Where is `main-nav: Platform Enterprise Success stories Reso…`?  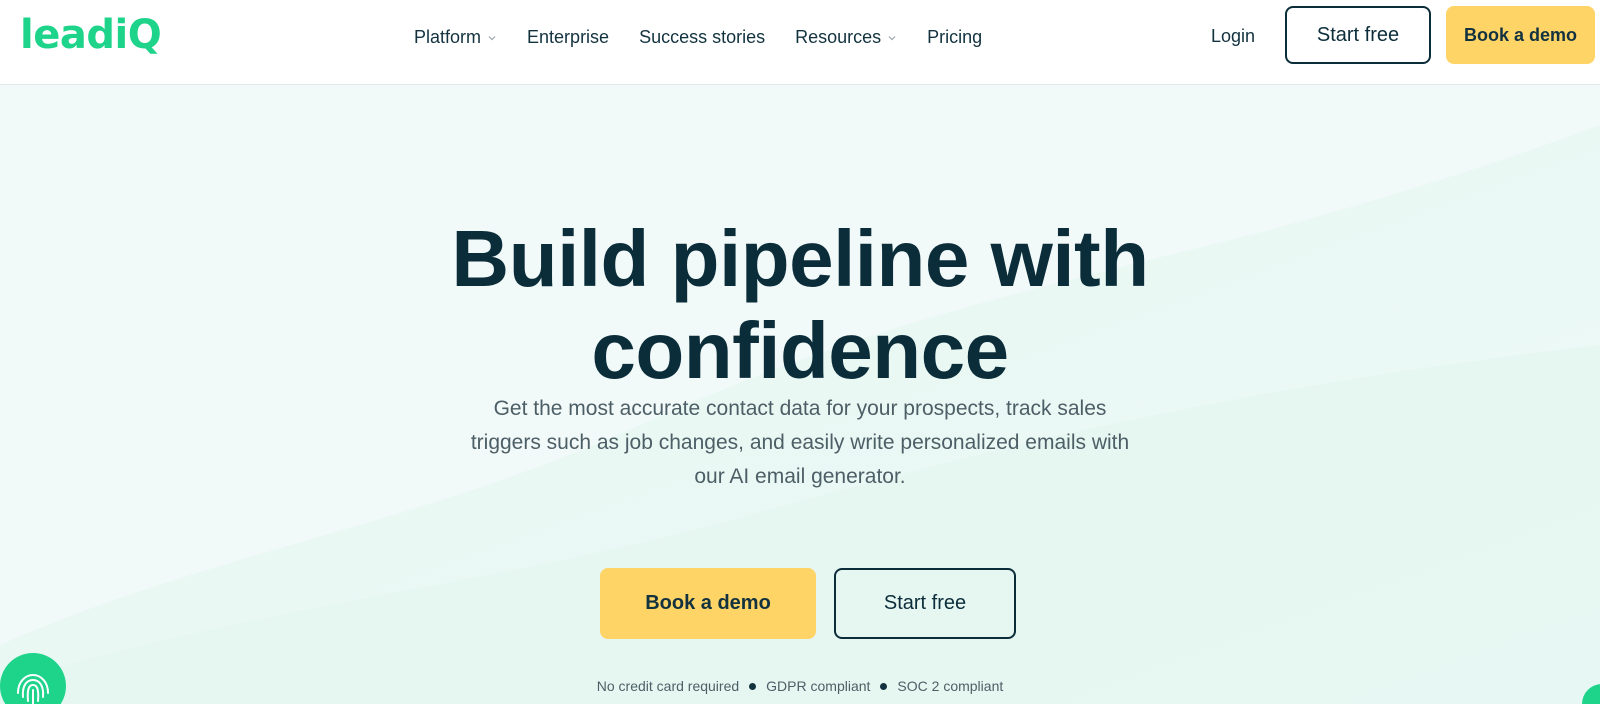 main-nav: Platform Enterprise Success stories Reso… is located at coordinates (698, 37).